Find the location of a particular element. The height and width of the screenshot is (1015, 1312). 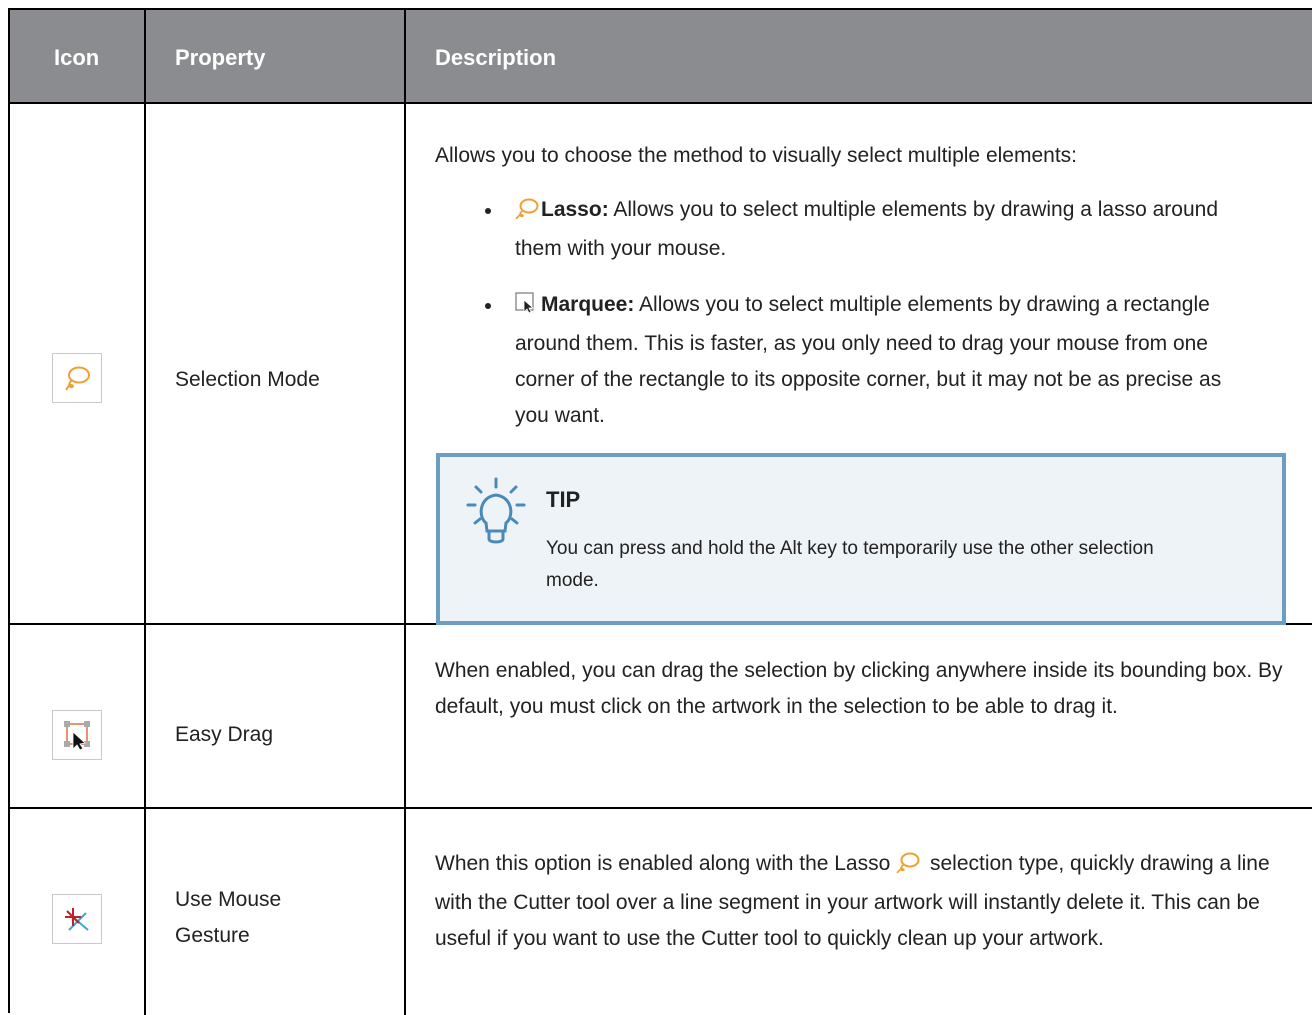

easy-drag-icon is located at coordinates (77, 735).